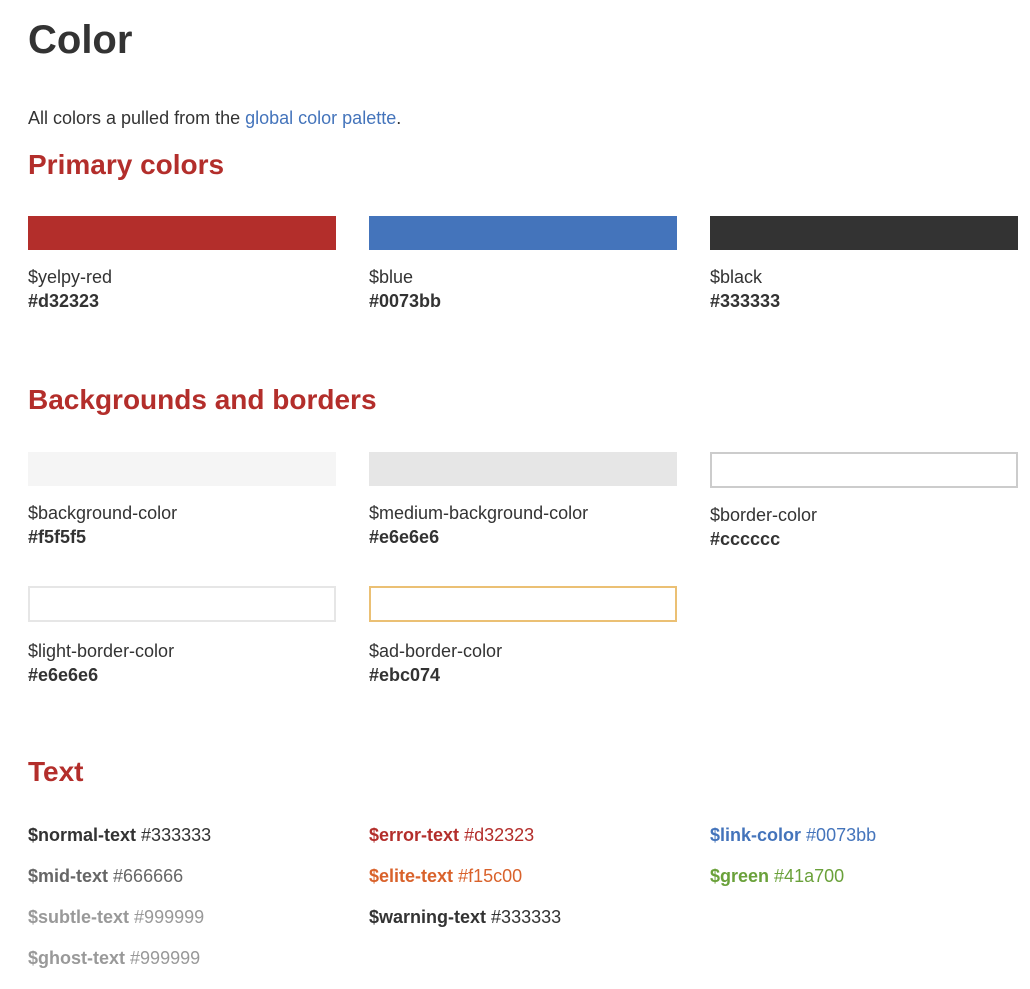  I want to click on text-color-mid-text: $mid-text #666666, so click(105, 876).